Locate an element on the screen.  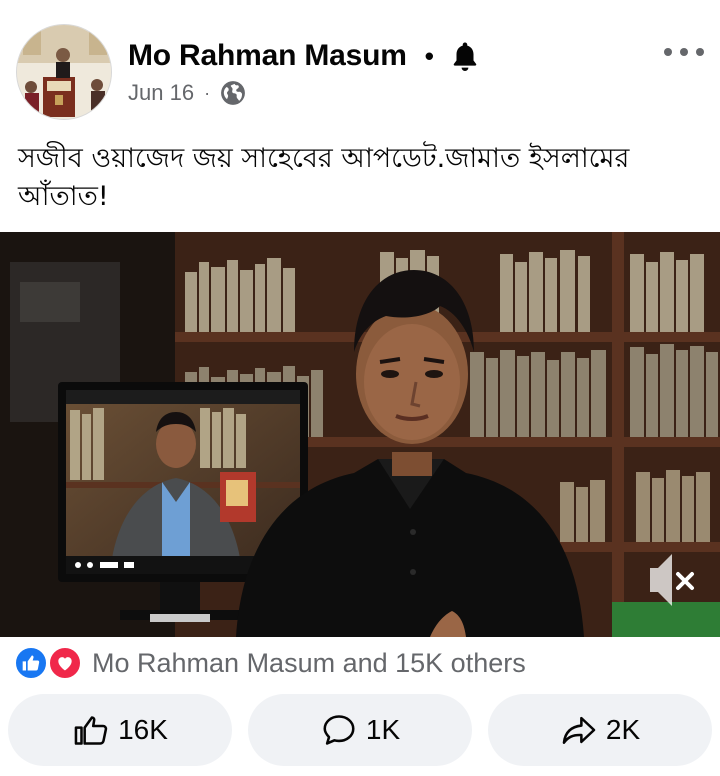
reactions-summary: Mo Rahman Masum and 15K others is located at coordinates (270, 663).